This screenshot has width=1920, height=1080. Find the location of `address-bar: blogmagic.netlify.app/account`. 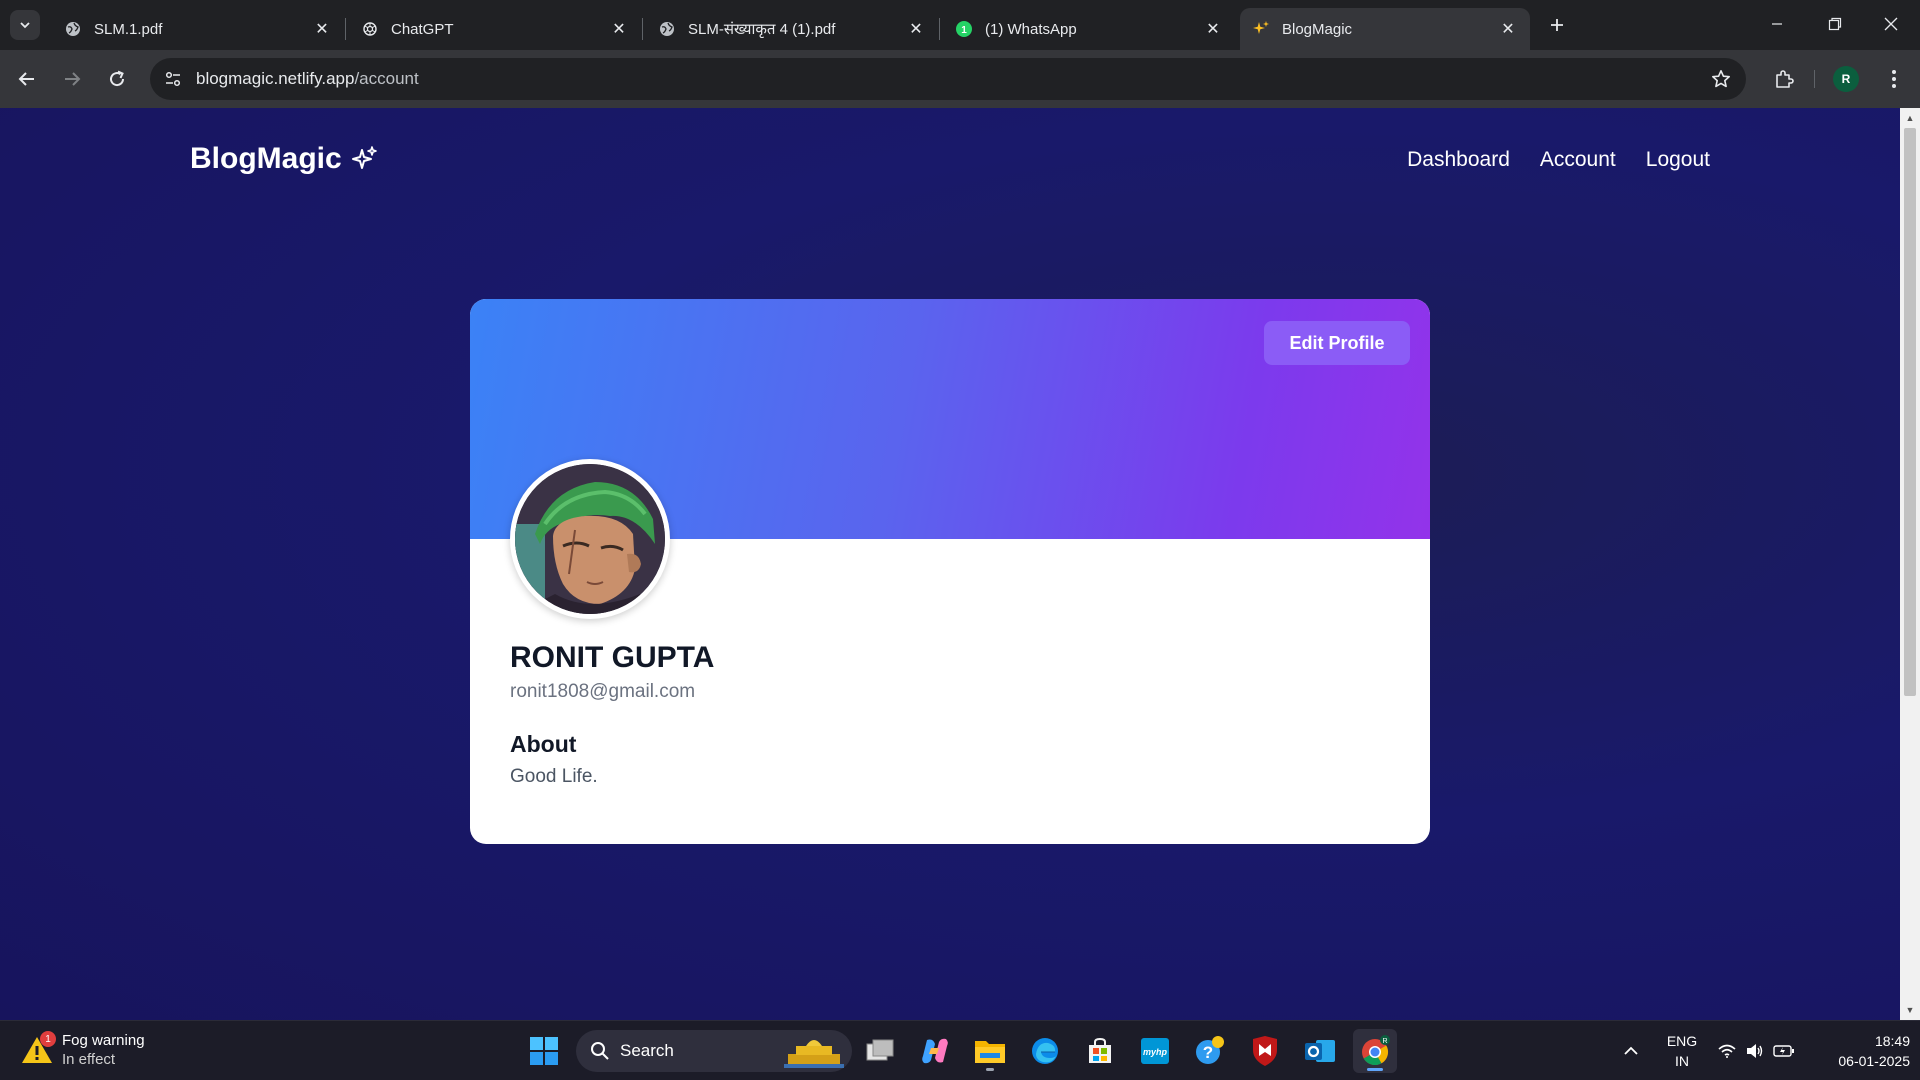

address-bar: blogmagic.netlify.app/account is located at coordinates (948, 79).